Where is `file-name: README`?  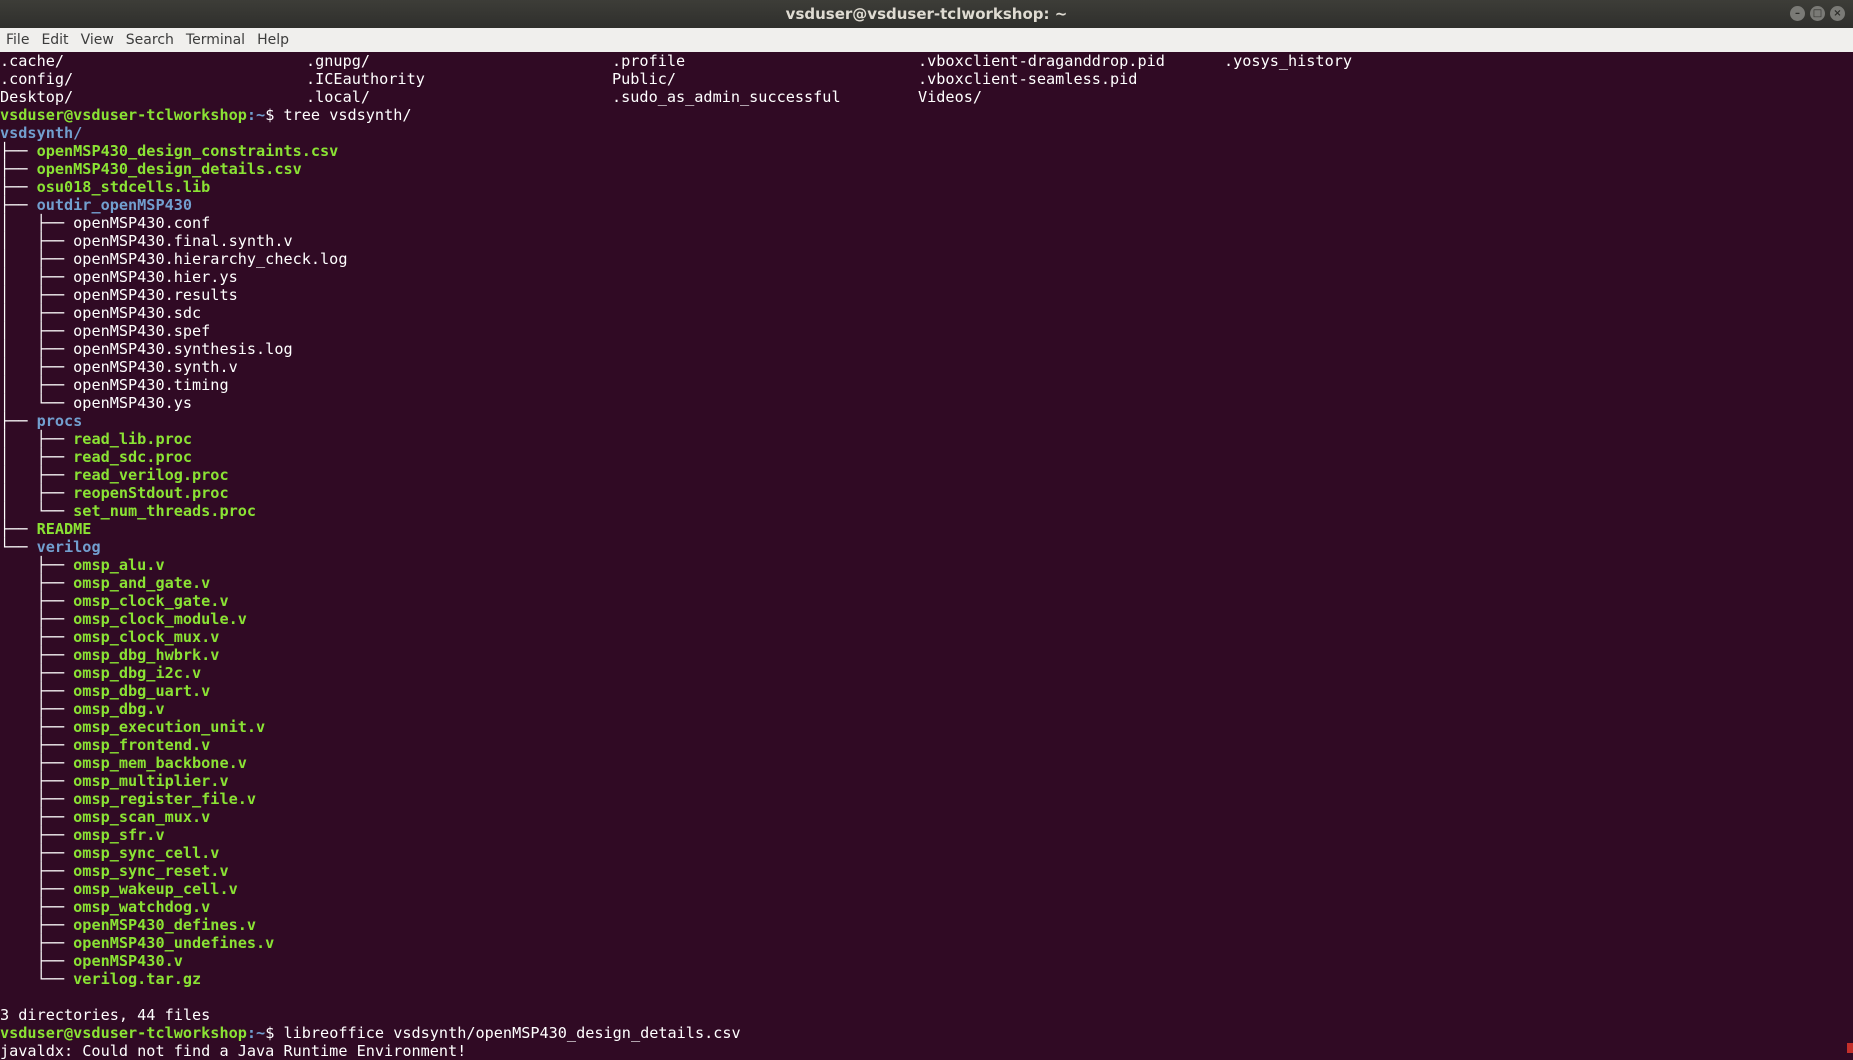
file-name: README is located at coordinates (64, 529).